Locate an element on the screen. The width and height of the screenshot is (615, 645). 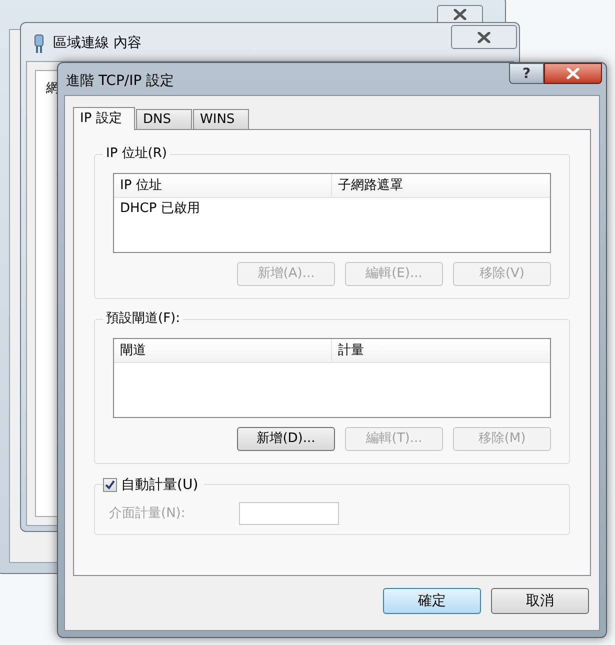
dialog-button: 取消 is located at coordinates (540, 601).